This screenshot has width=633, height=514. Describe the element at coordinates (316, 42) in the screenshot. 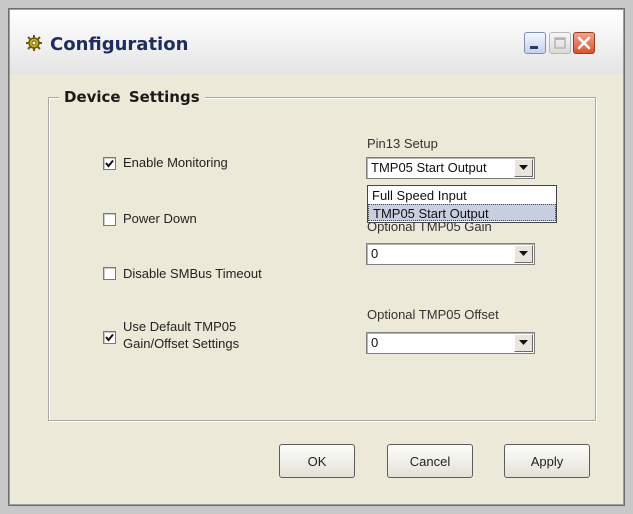

I see `title-bar: Configuration` at that location.